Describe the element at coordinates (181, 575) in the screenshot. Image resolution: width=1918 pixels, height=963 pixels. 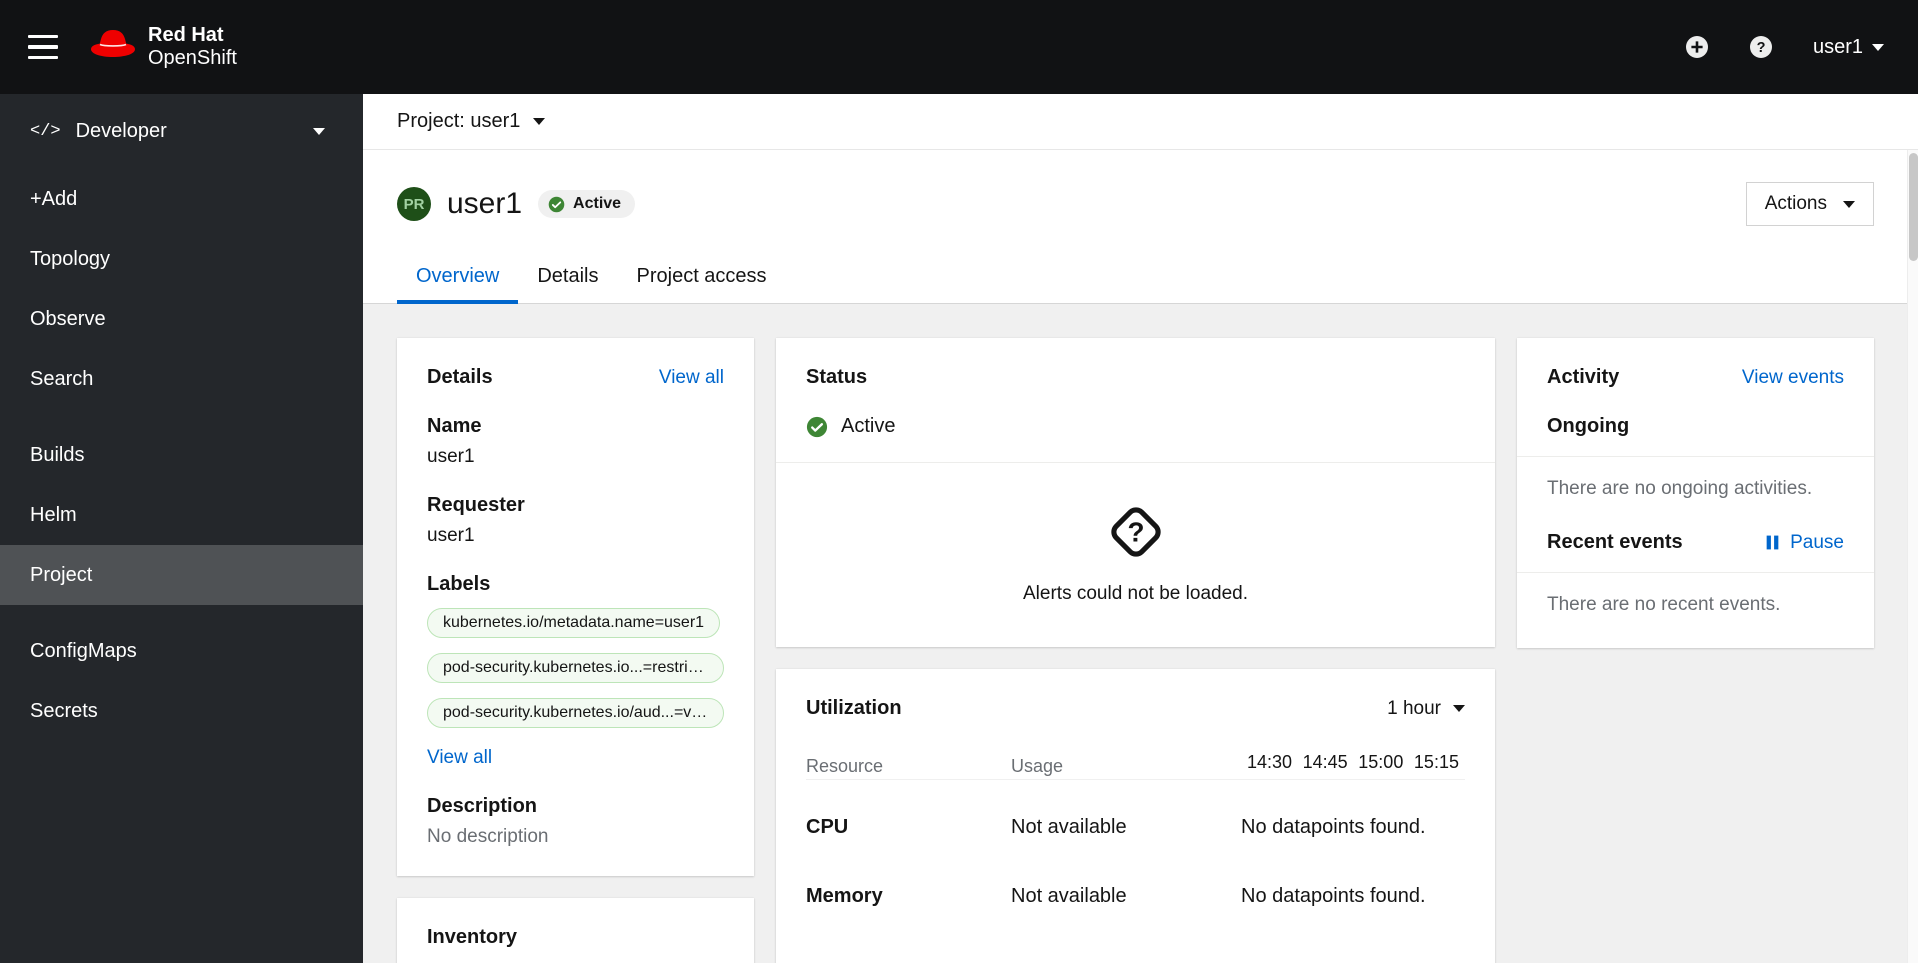
I see `sidebar-item-project: Project` at that location.